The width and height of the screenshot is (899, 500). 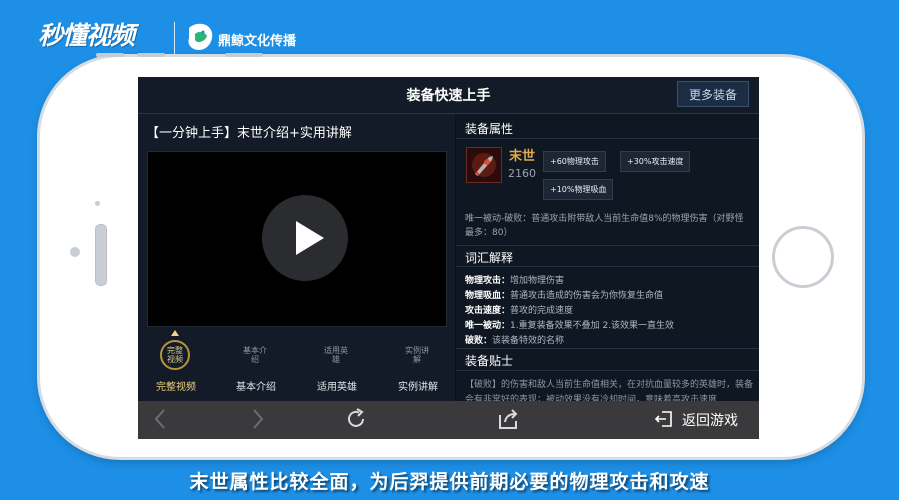 I want to click on glossary-term: 物理攻击：, so click(x=488, y=281).